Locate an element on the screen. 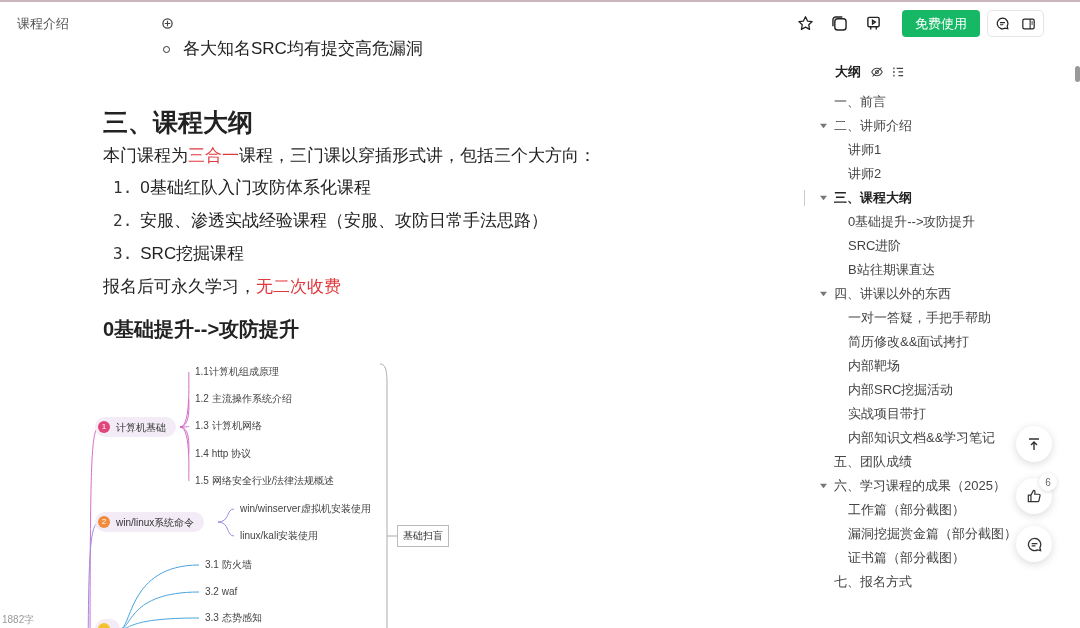 This screenshot has width=1080, height=628. outline-item: 讲师1 is located at coordinates (865, 149).